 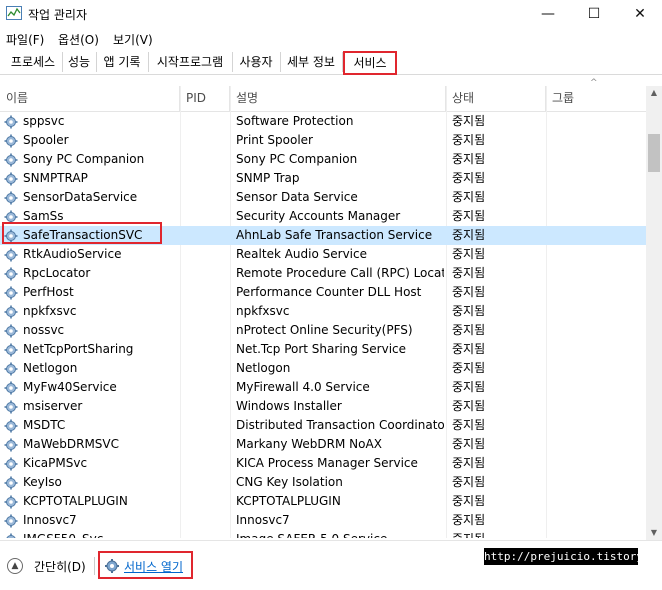 I want to click on scroll-down-icon: ▼, so click(x=654, y=533).